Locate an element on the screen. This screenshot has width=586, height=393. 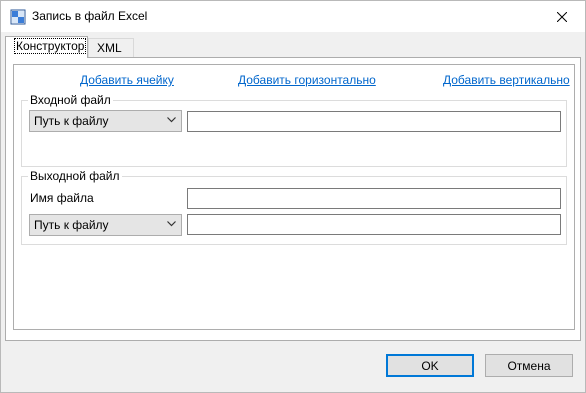
close-button is located at coordinates (562, 16).